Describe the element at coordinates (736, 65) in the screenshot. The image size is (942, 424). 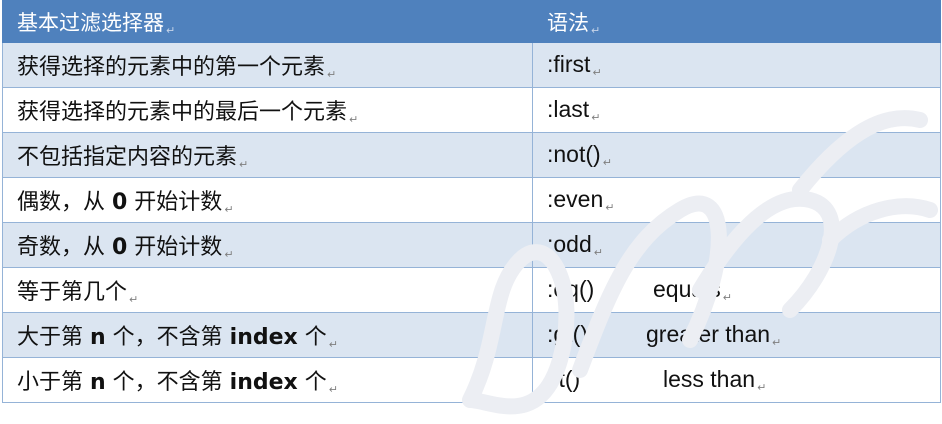
I see `selector-syntax: :first ↵` at that location.